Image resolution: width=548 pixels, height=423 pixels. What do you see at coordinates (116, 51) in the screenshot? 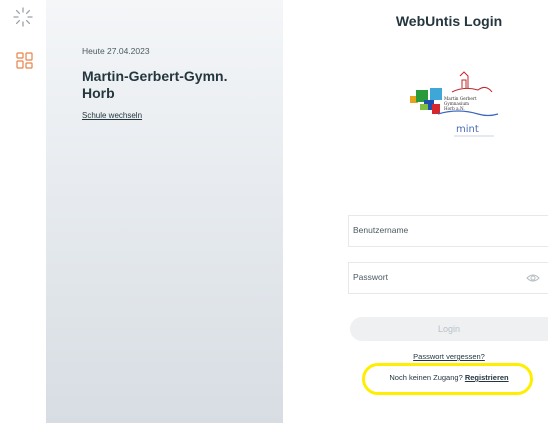
I see `current-date: Heute 27.04.2023` at bounding box center [116, 51].